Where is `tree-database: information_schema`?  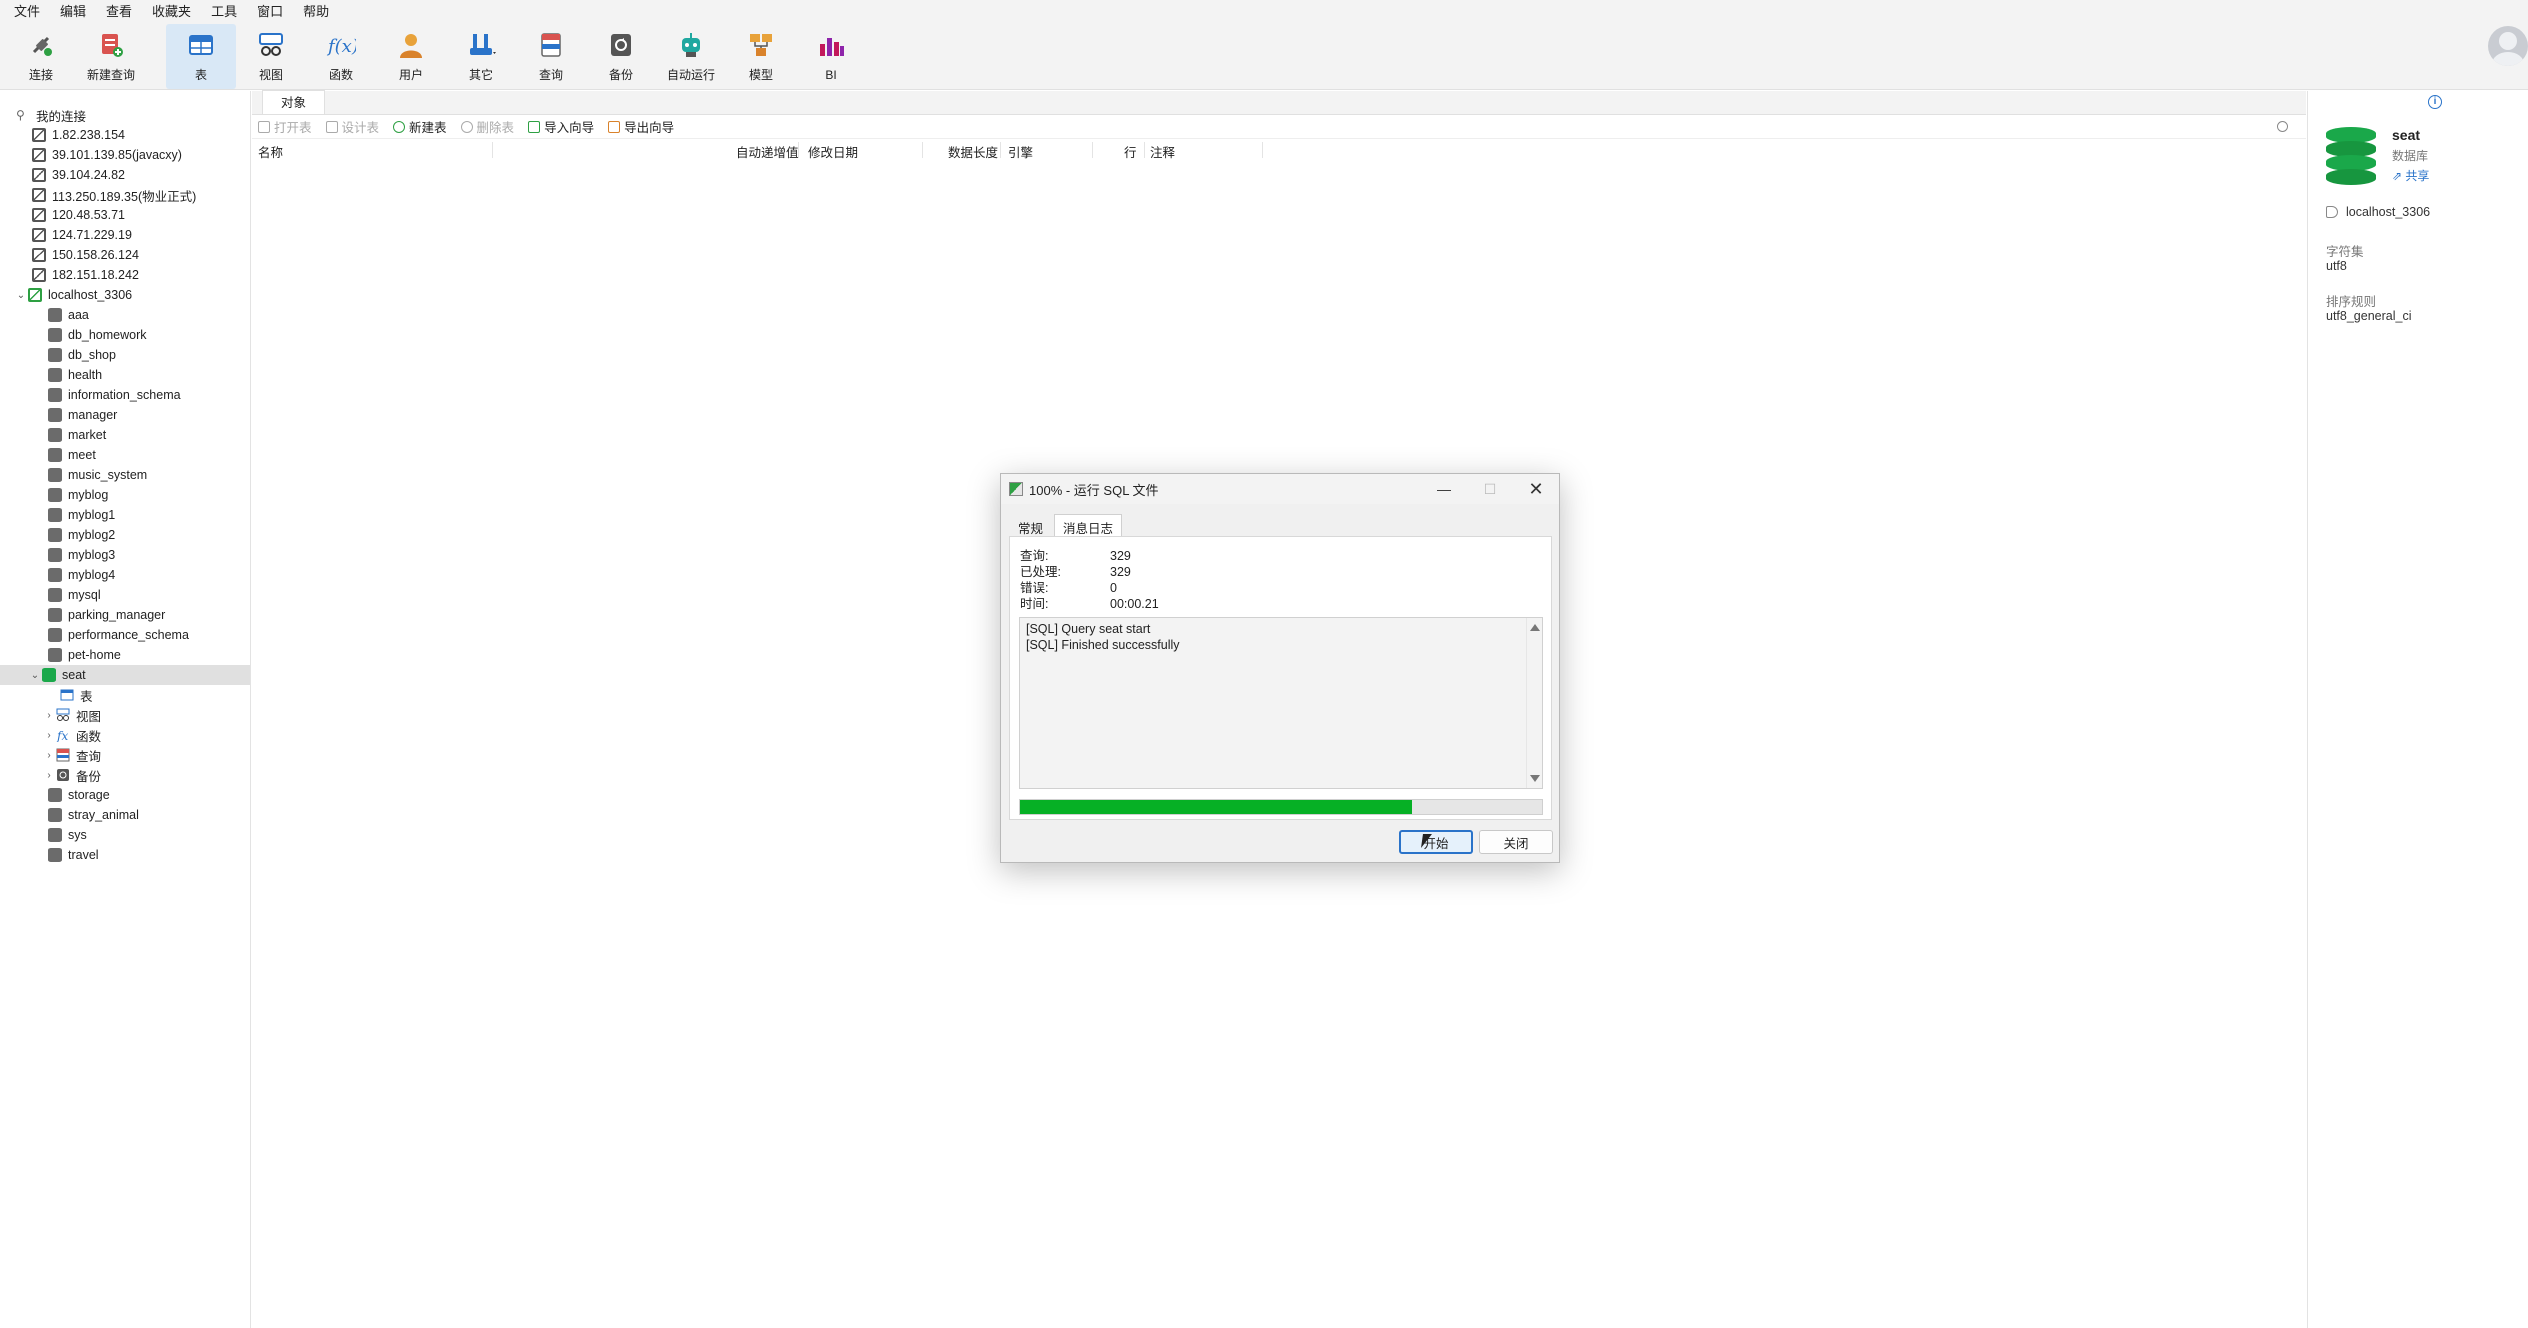
tree-database: information_schema is located at coordinates (125, 395).